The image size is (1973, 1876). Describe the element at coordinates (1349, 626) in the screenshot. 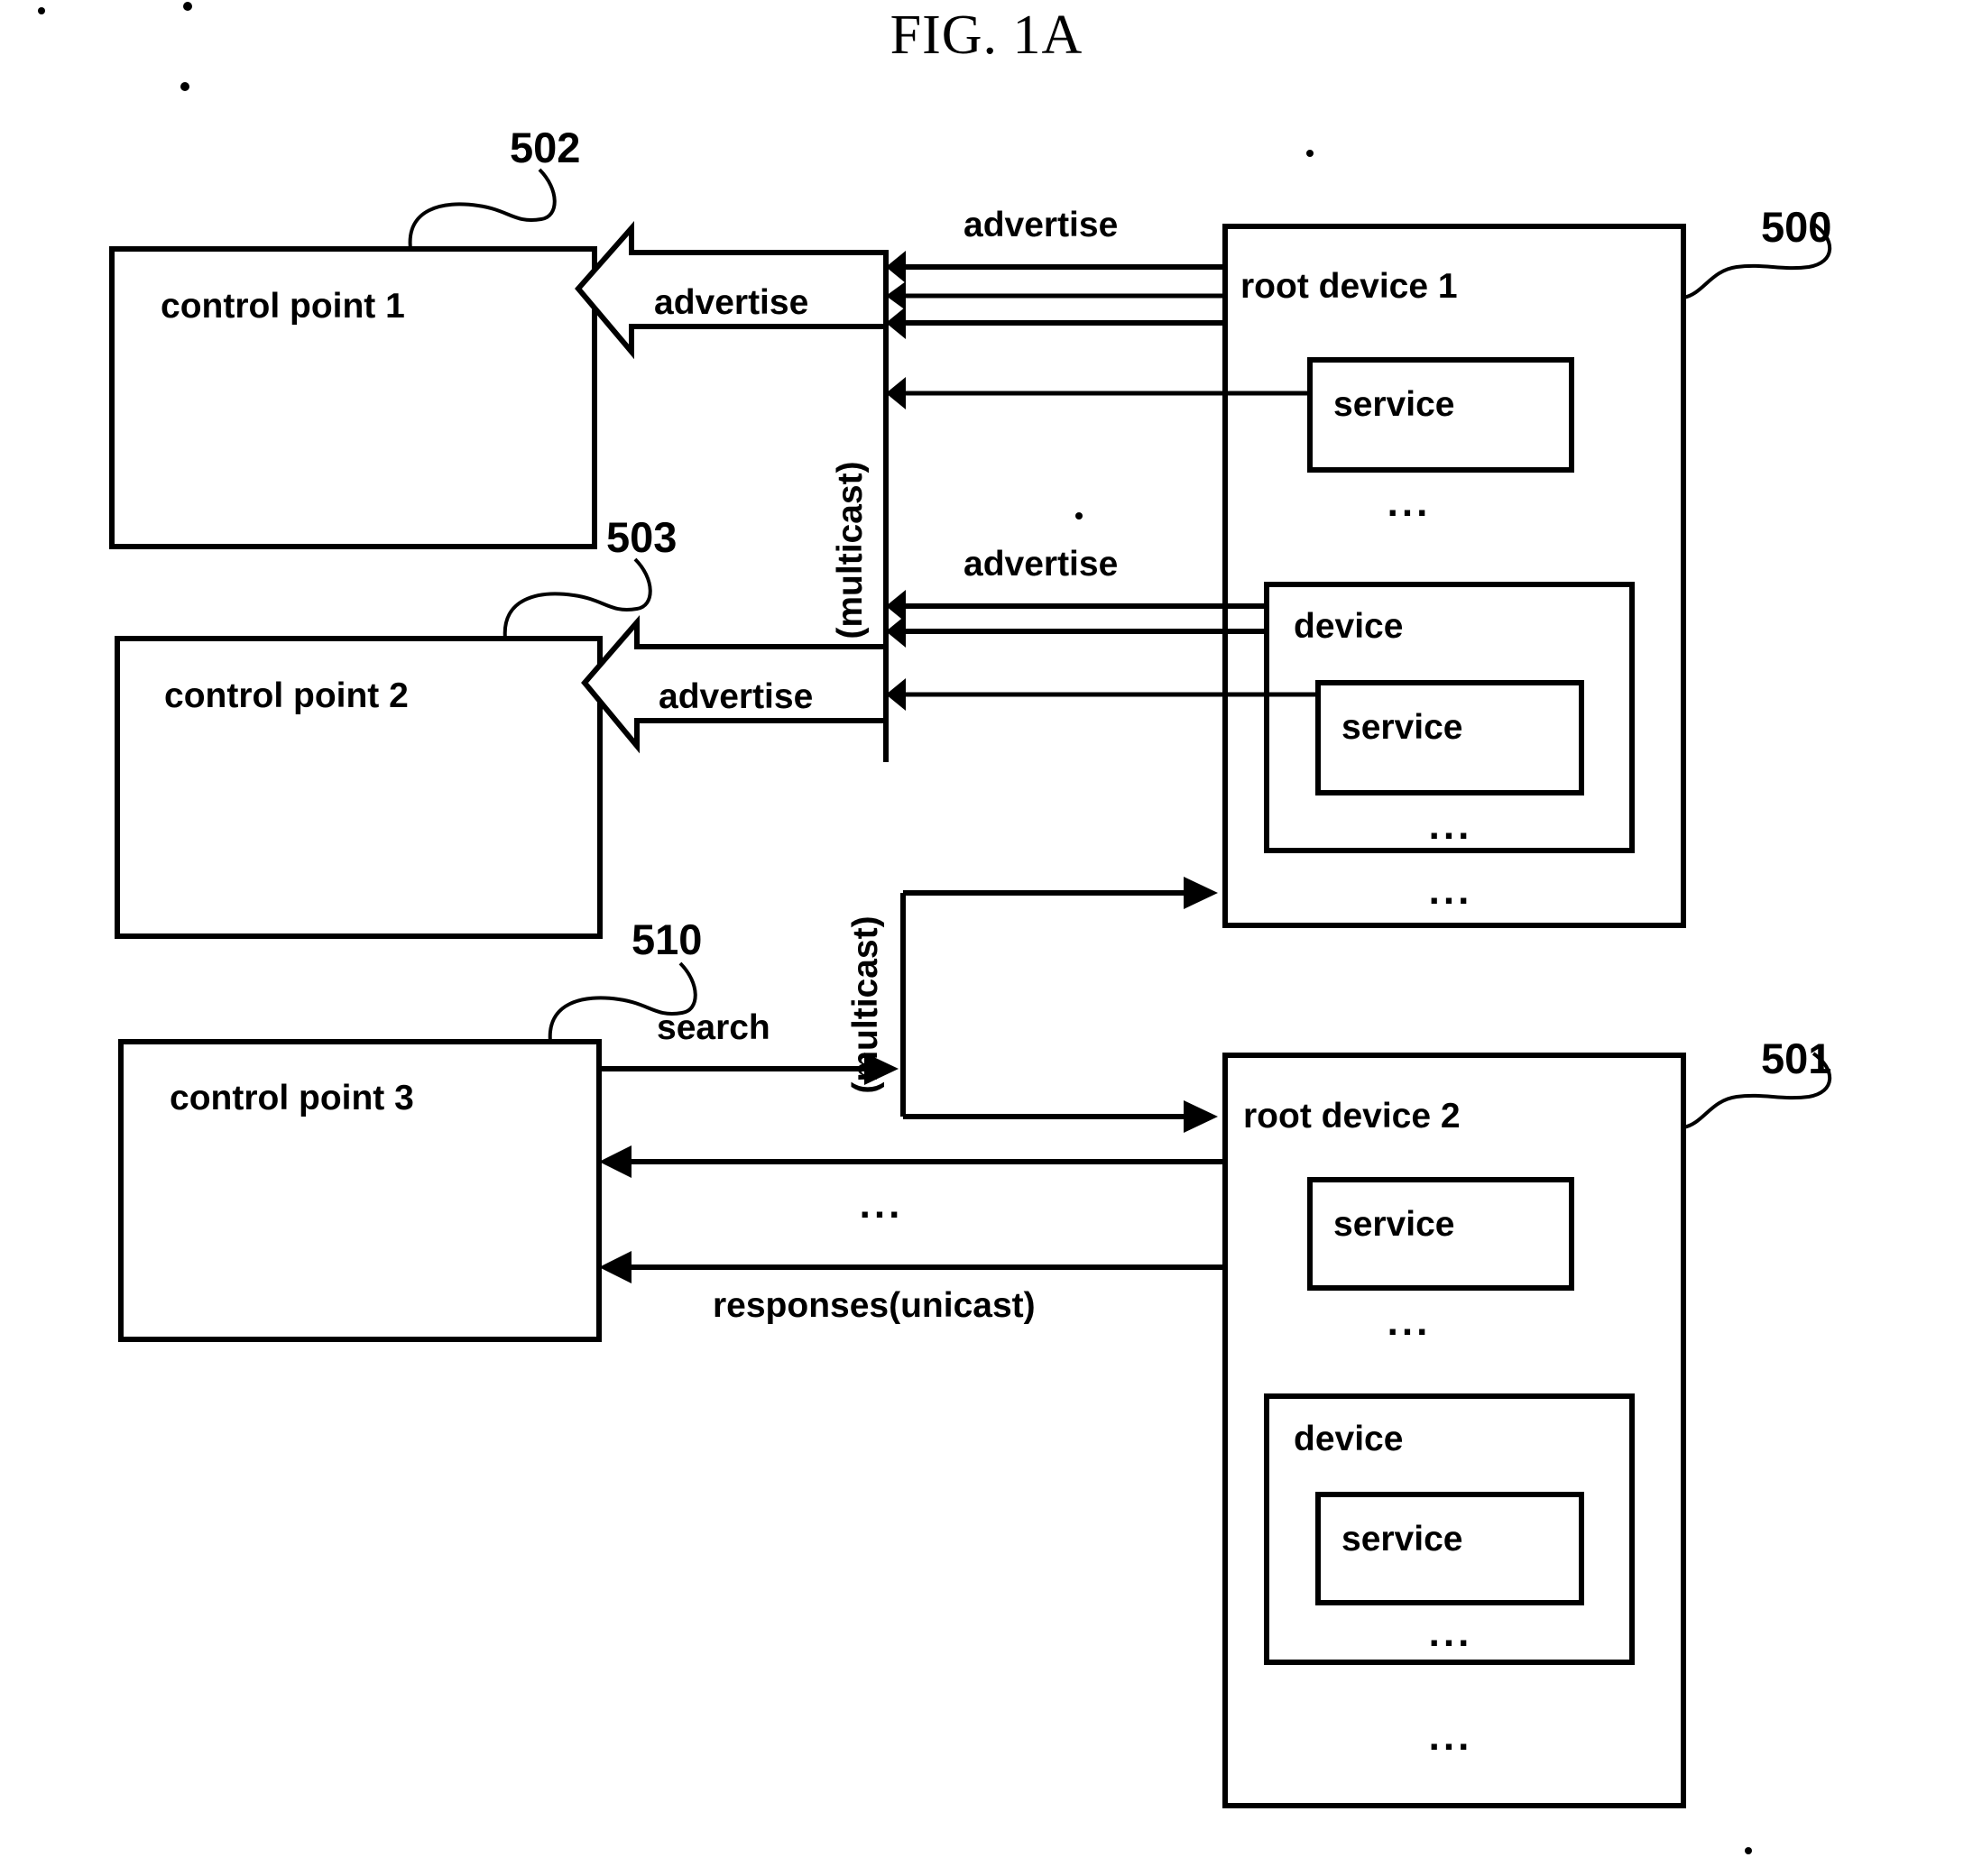

I see `root-device-1-device-label: device` at that location.